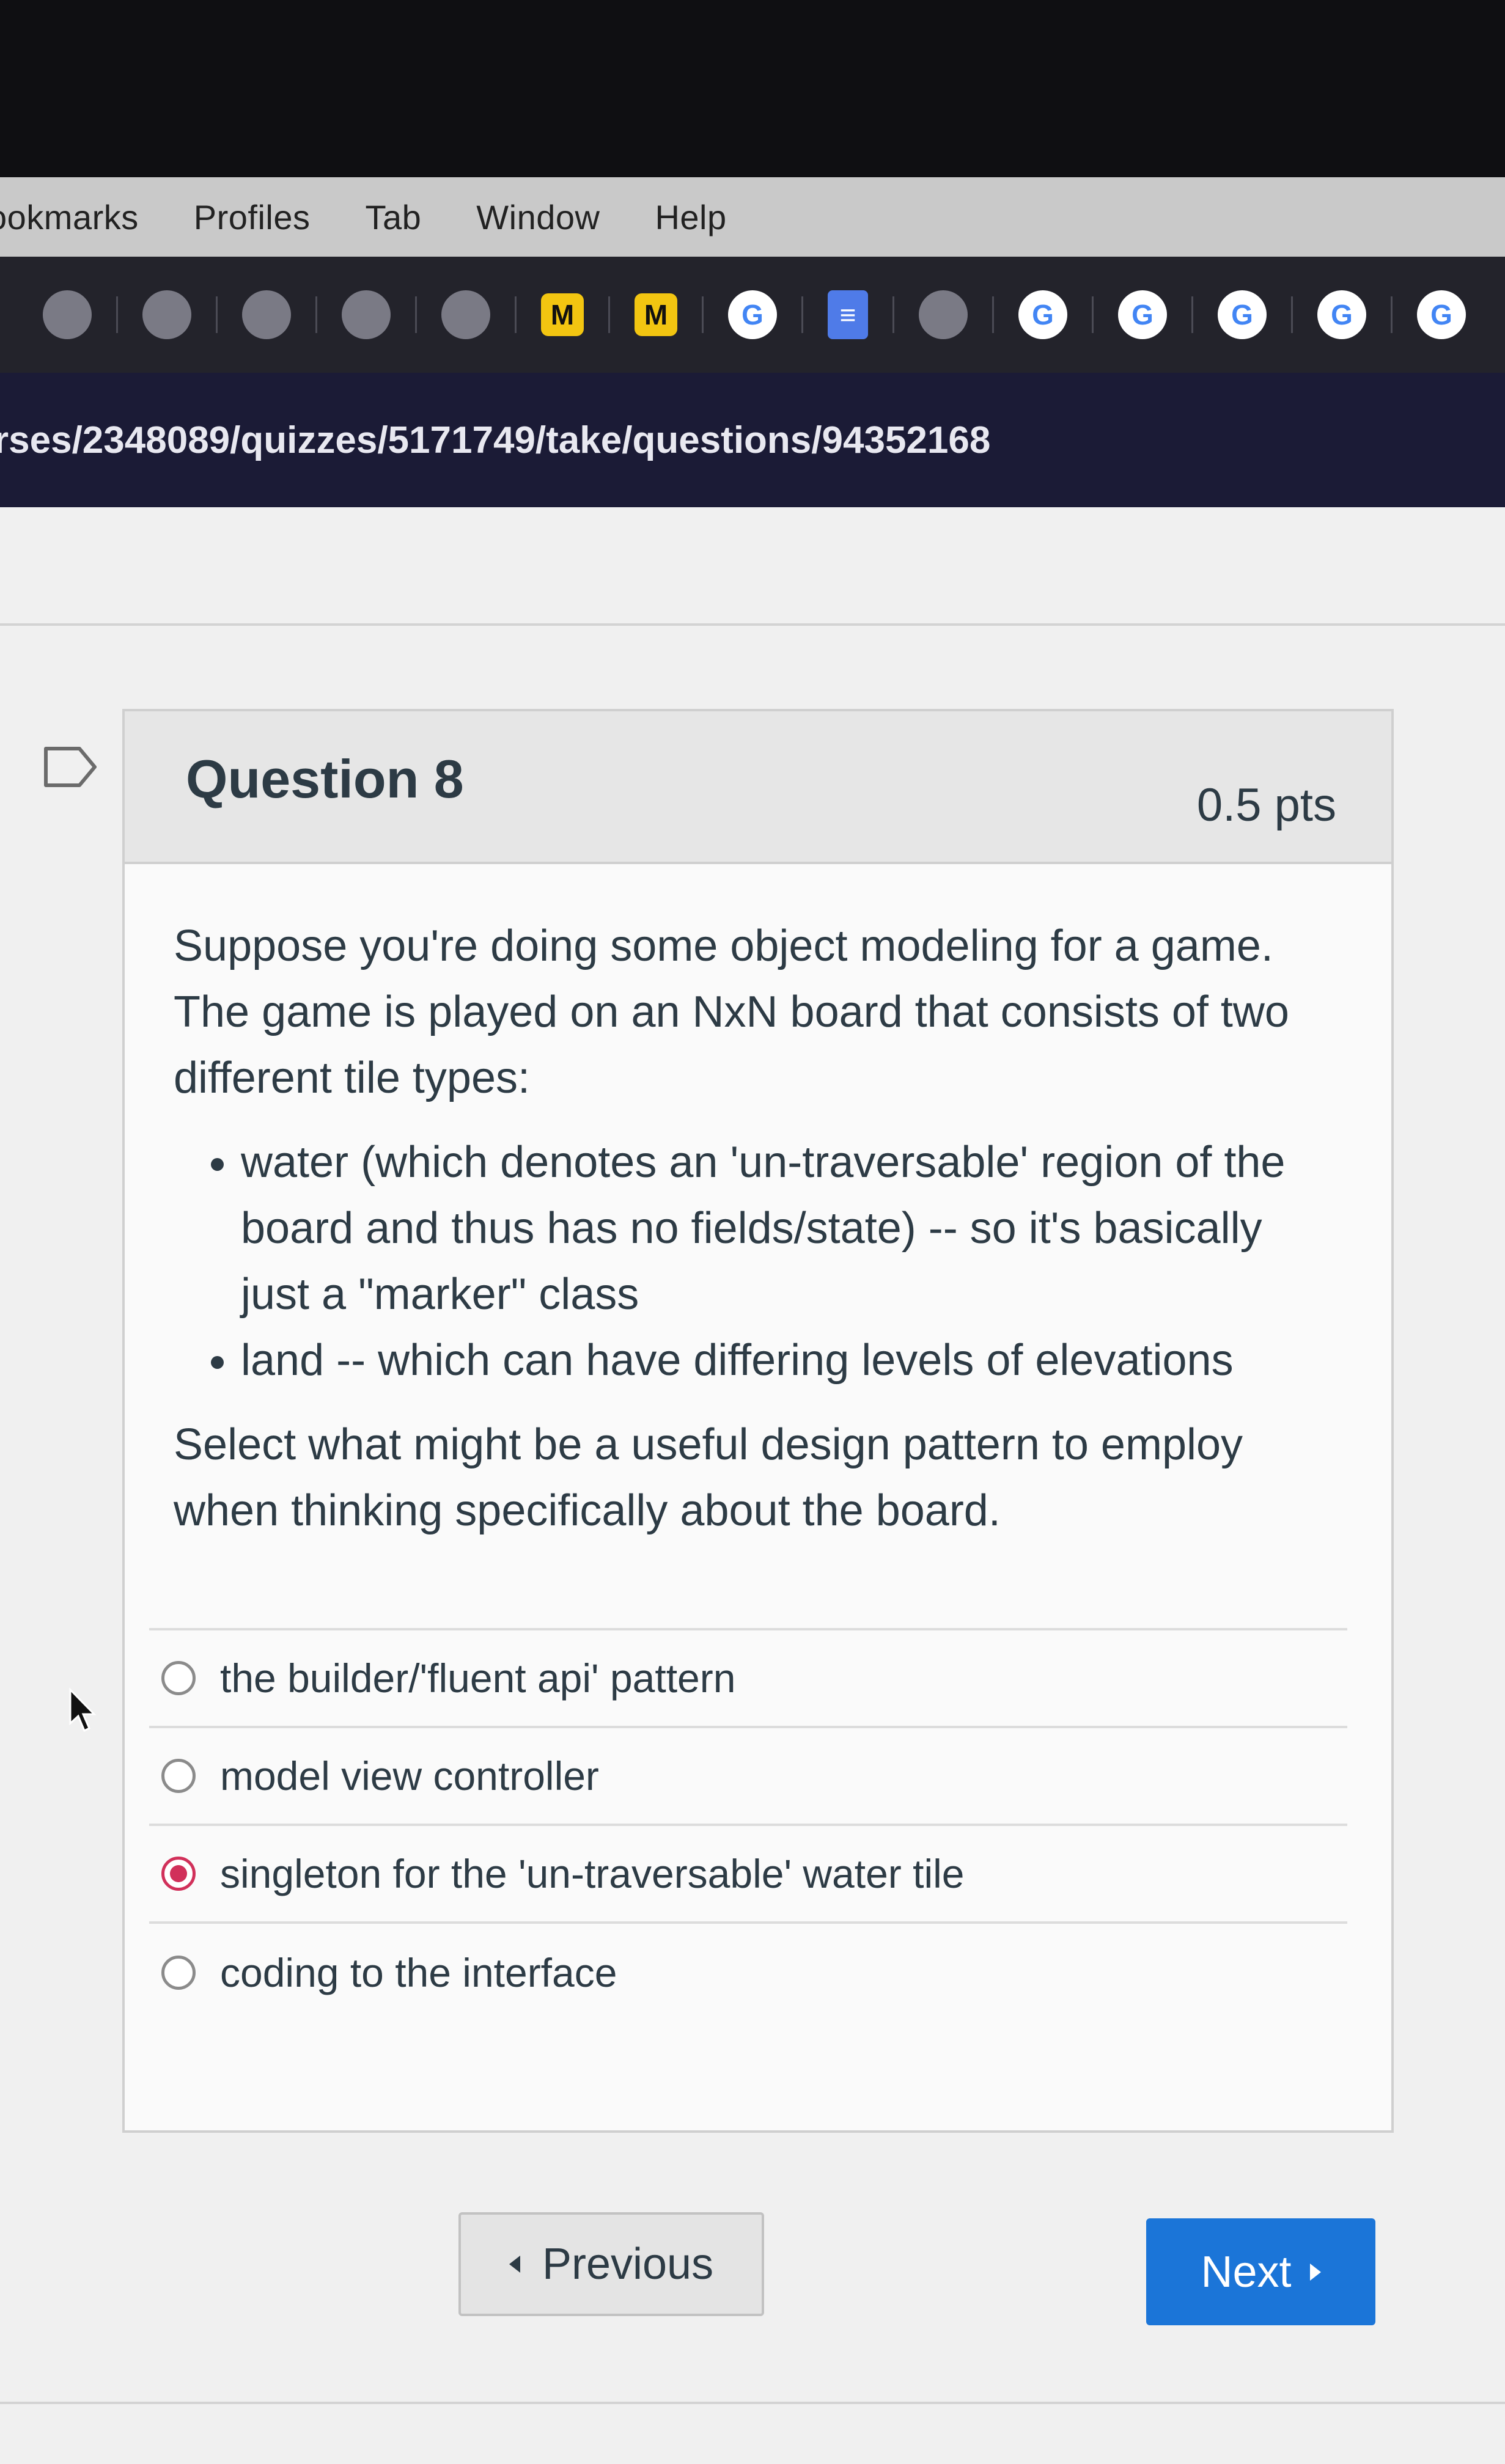 The image size is (1505, 2464). I want to click on docs-tab-icon: ≡, so click(848, 314).